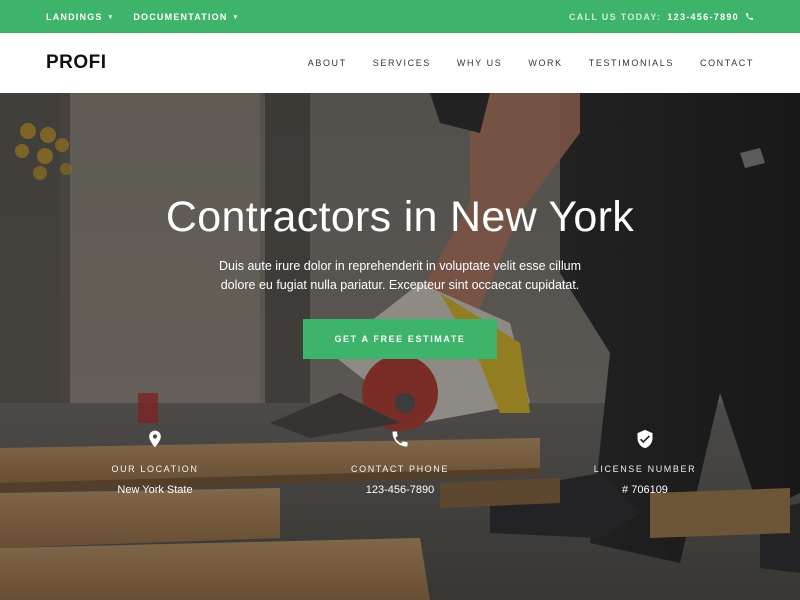 The height and width of the screenshot is (600, 800). What do you see at coordinates (631, 63) in the screenshot?
I see `nav-testimonials: TESTIMONIALS` at bounding box center [631, 63].